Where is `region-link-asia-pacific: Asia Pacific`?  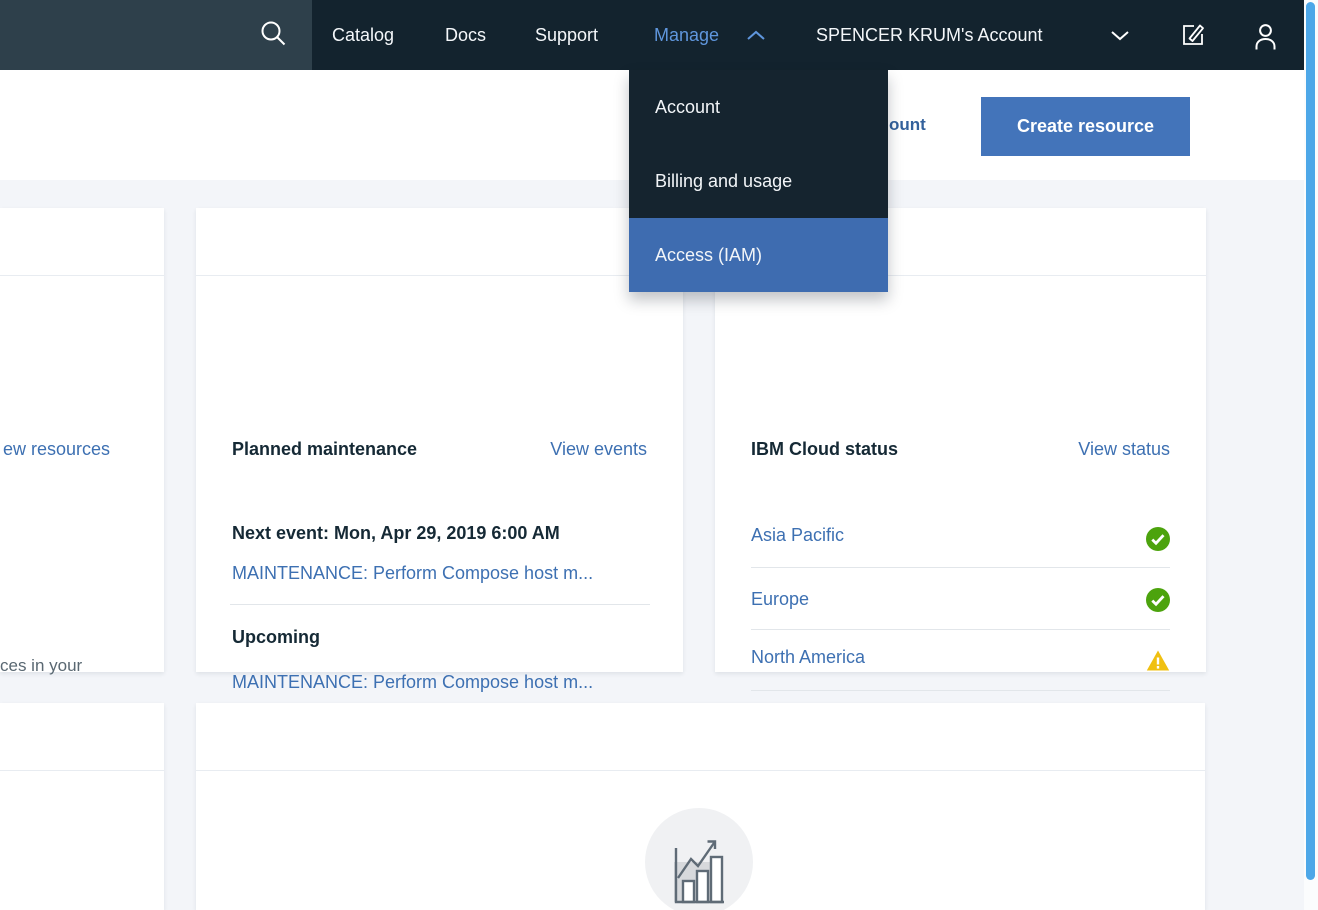 region-link-asia-pacific: Asia Pacific is located at coordinates (797, 535).